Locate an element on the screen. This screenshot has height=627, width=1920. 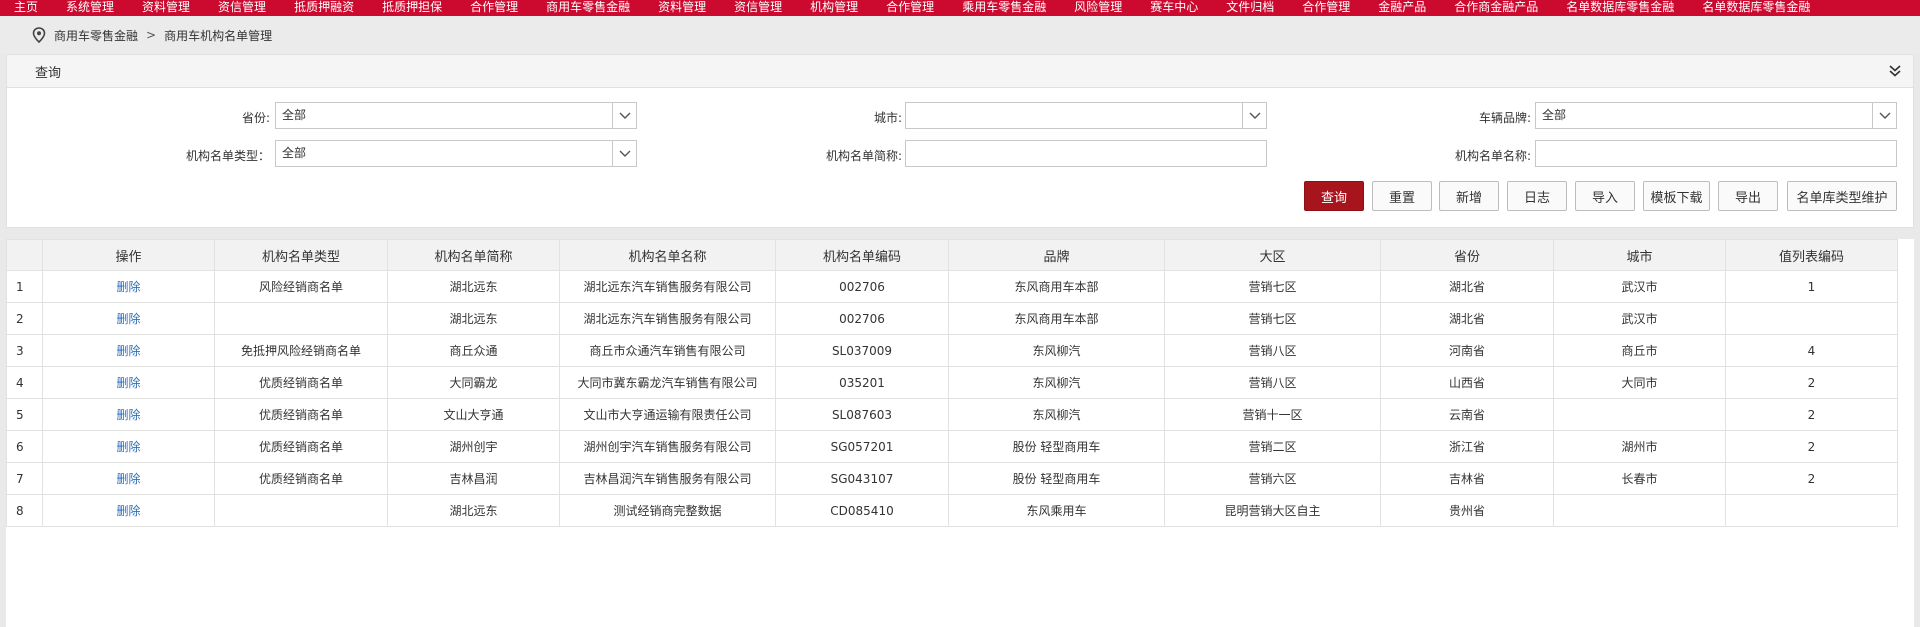
table-cell: 吉林昌润 is located at coordinates (473, 478).